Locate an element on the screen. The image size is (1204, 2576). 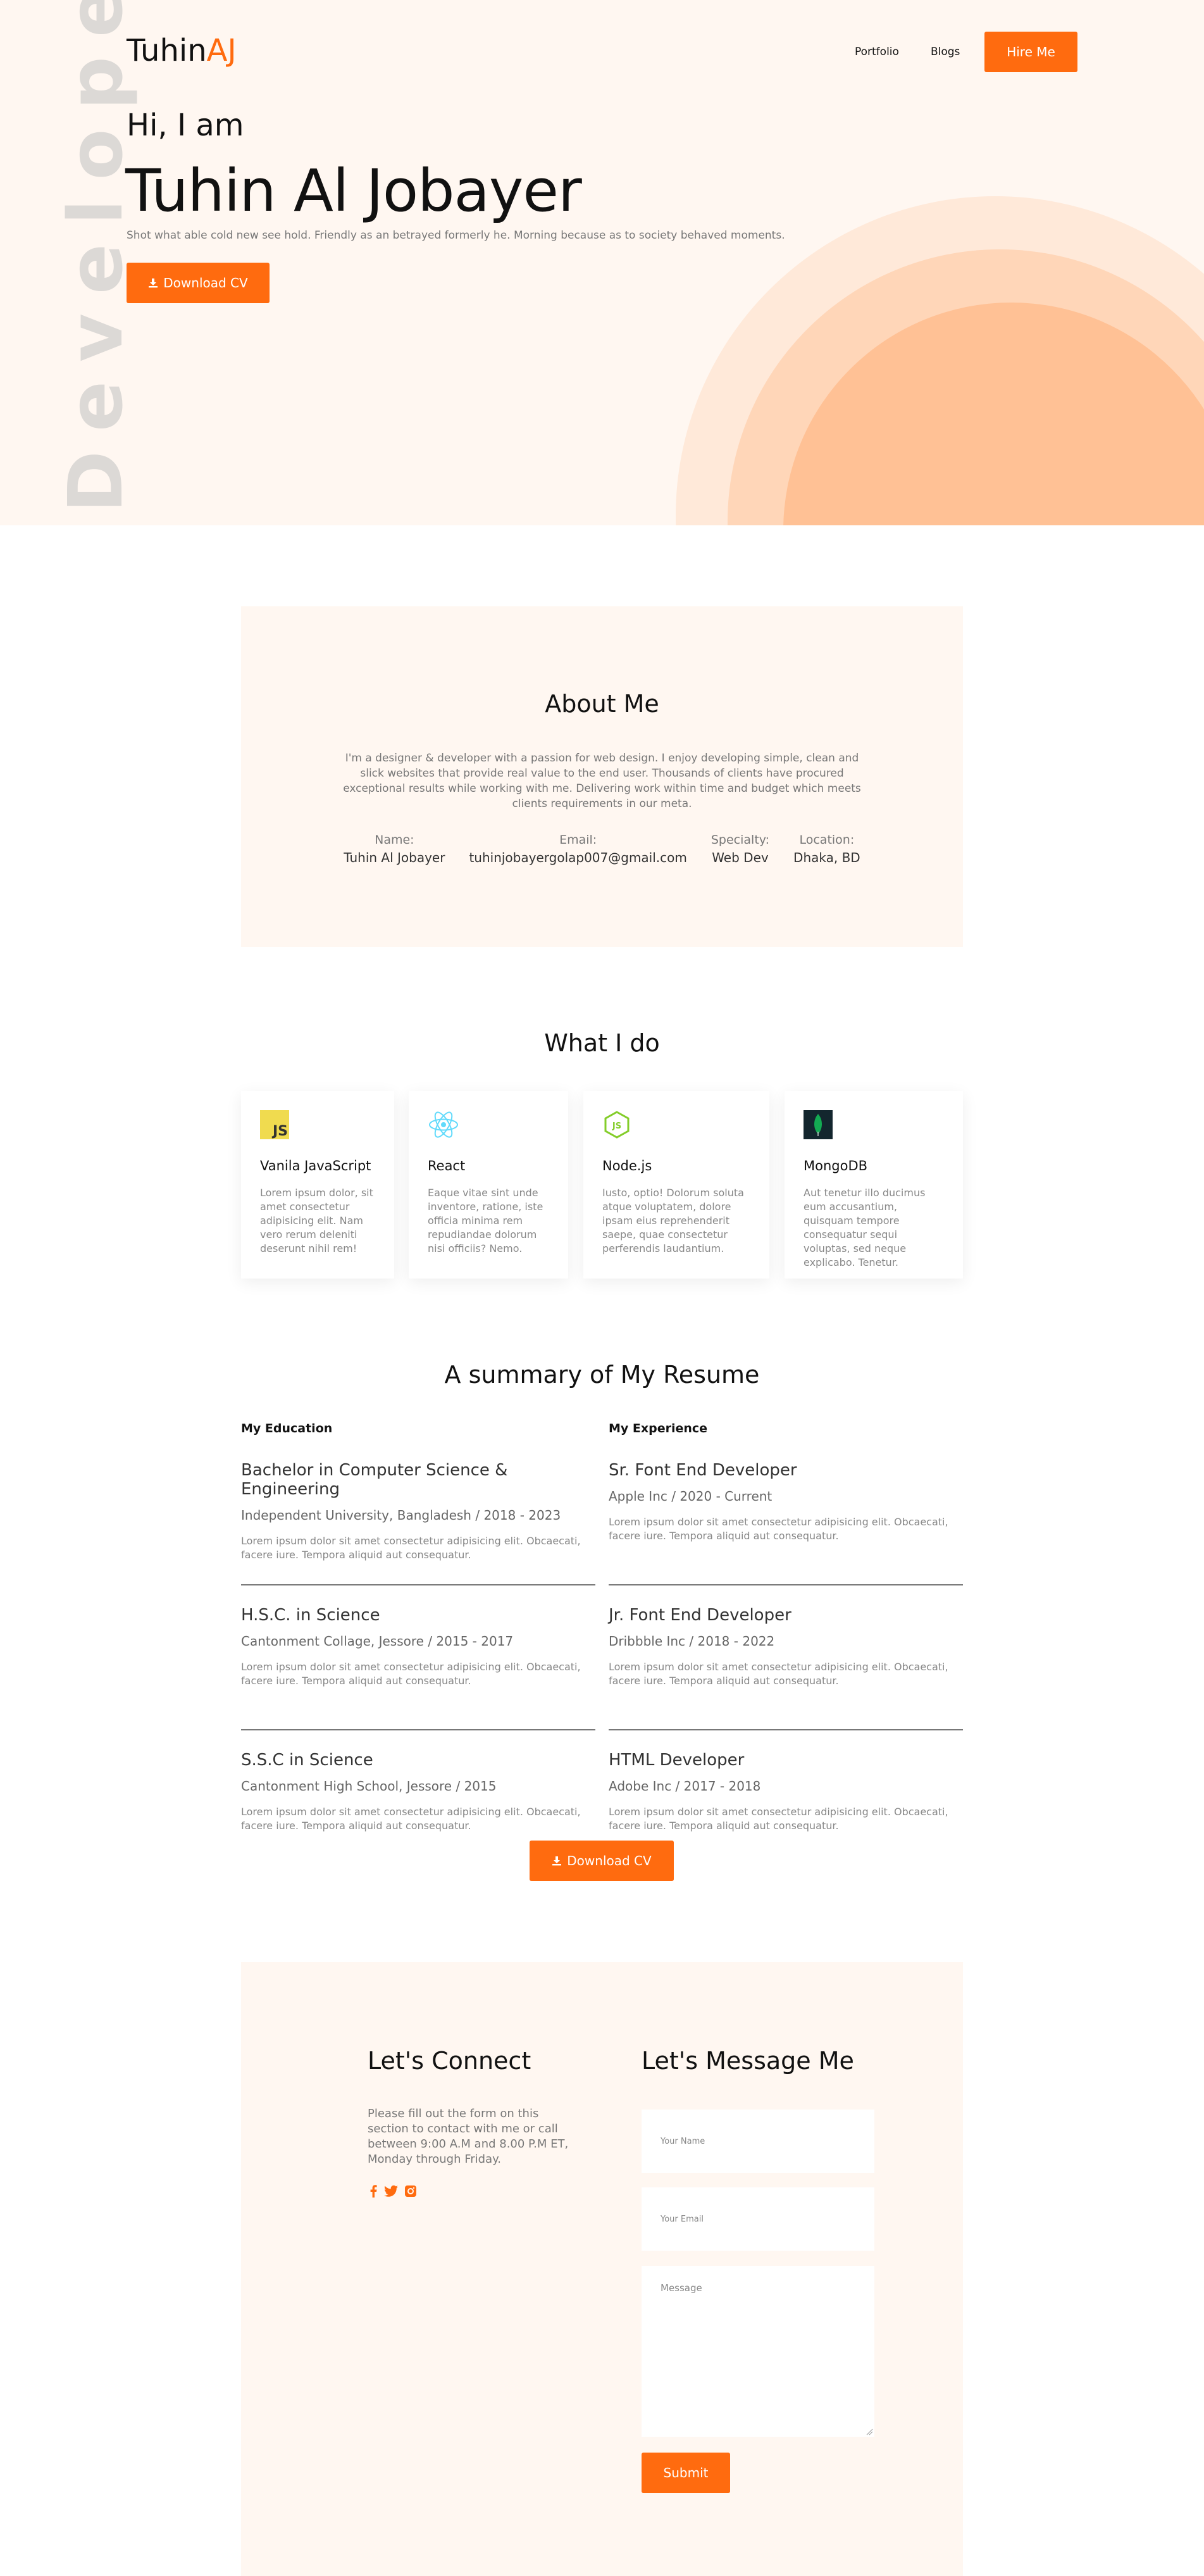
connect-title: Let's Connect is located at coordinates (449, 2061).